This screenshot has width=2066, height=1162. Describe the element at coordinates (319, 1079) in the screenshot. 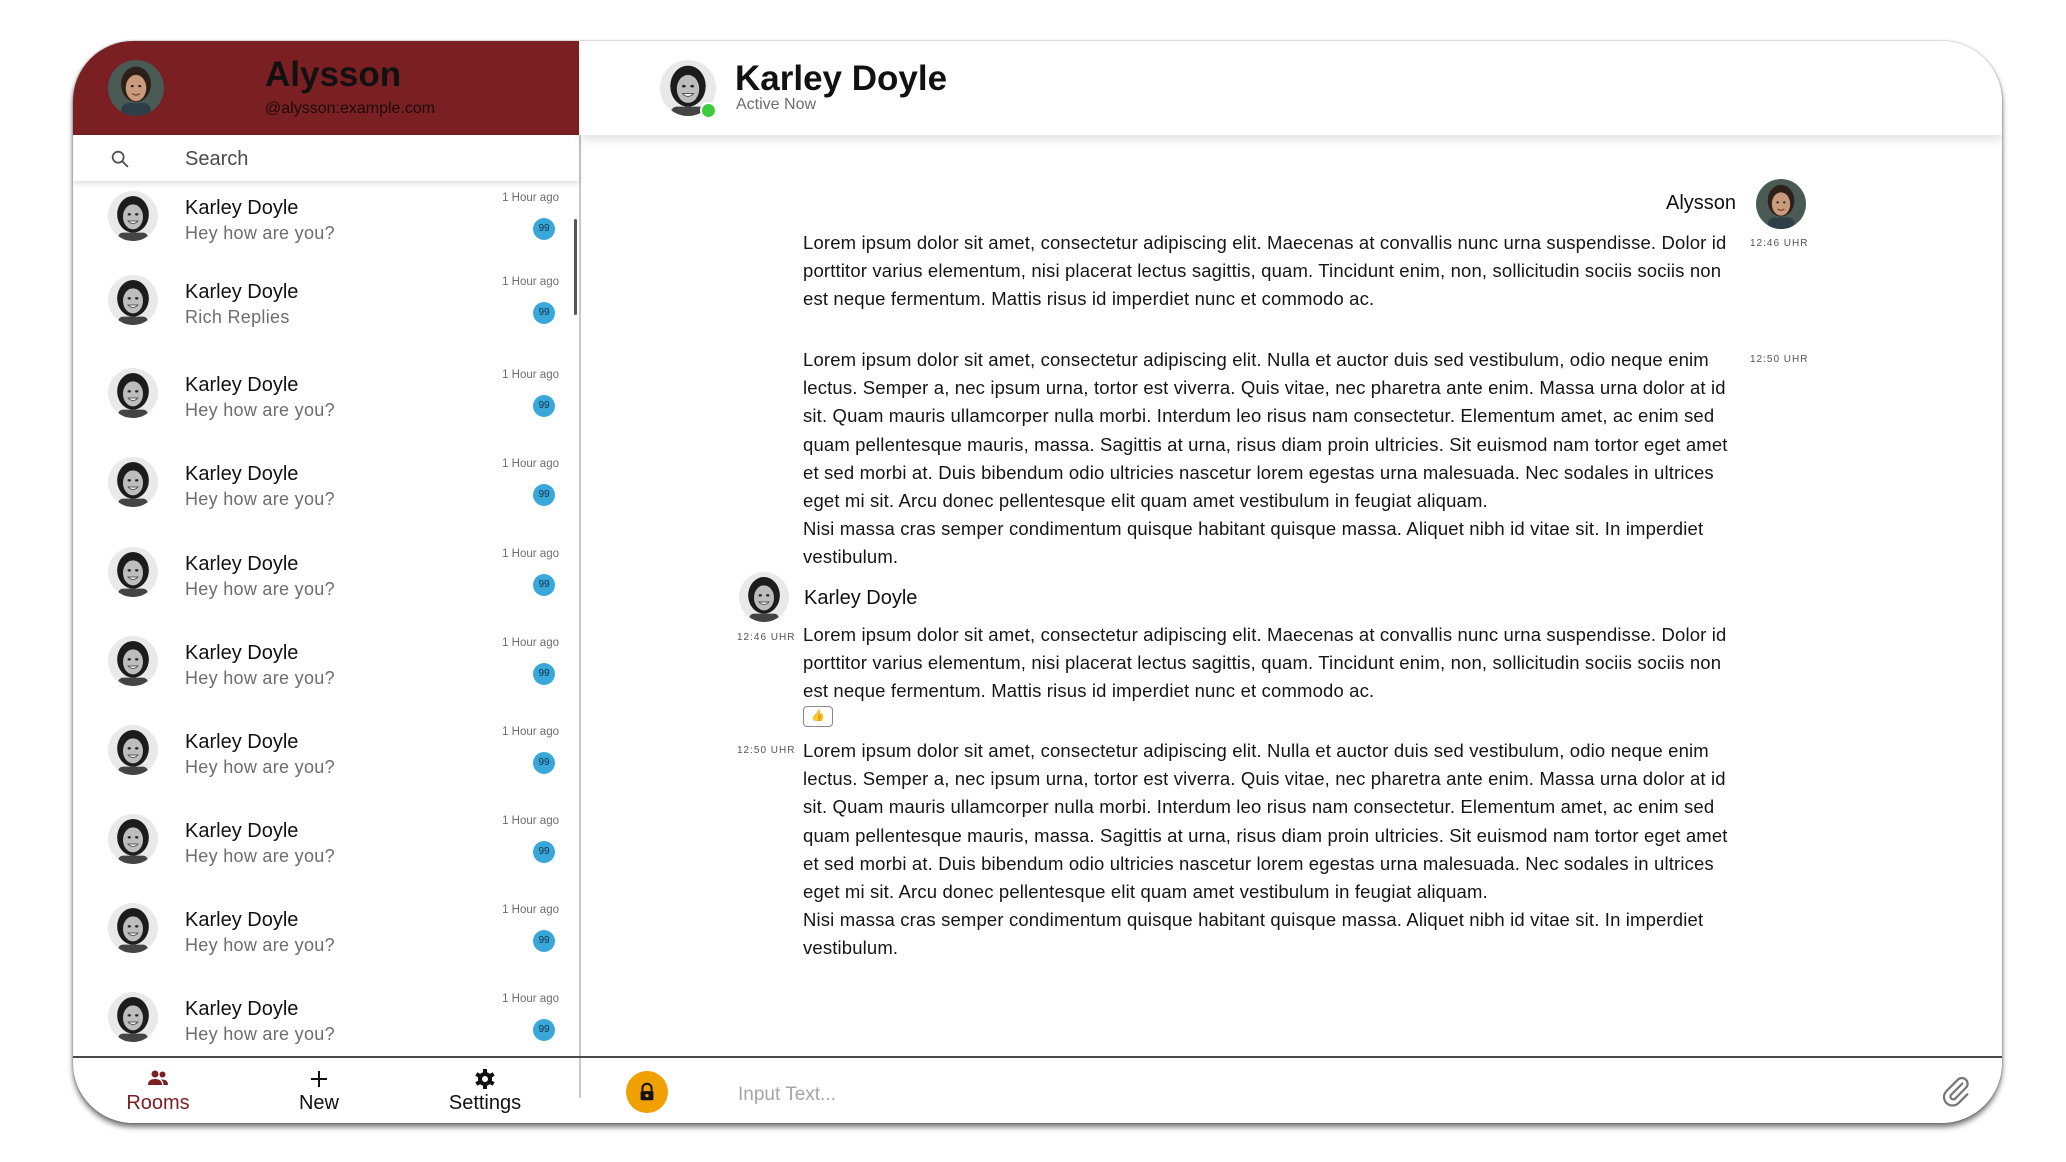

I see `plus-icon` at that location.